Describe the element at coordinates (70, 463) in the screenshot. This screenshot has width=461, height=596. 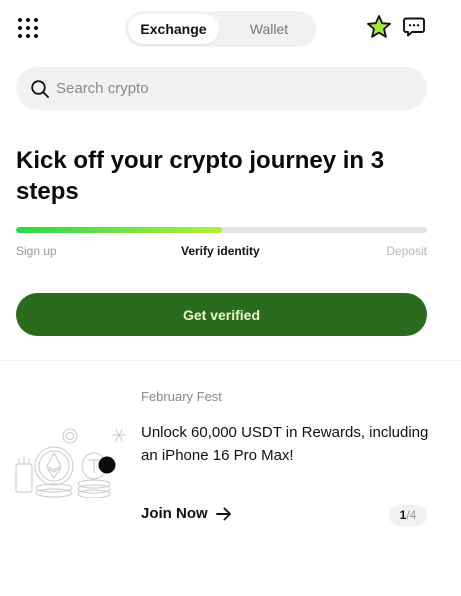
I see `promo-illustration` at that location.